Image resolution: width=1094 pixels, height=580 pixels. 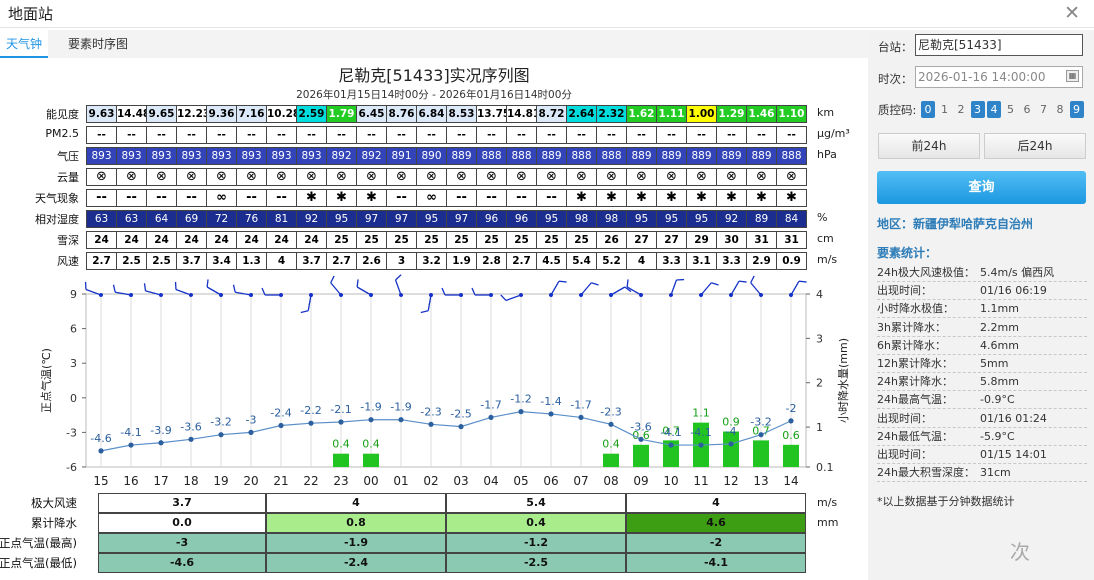 I want to click on x-tick-label: 20, so click(x=250, y=481).